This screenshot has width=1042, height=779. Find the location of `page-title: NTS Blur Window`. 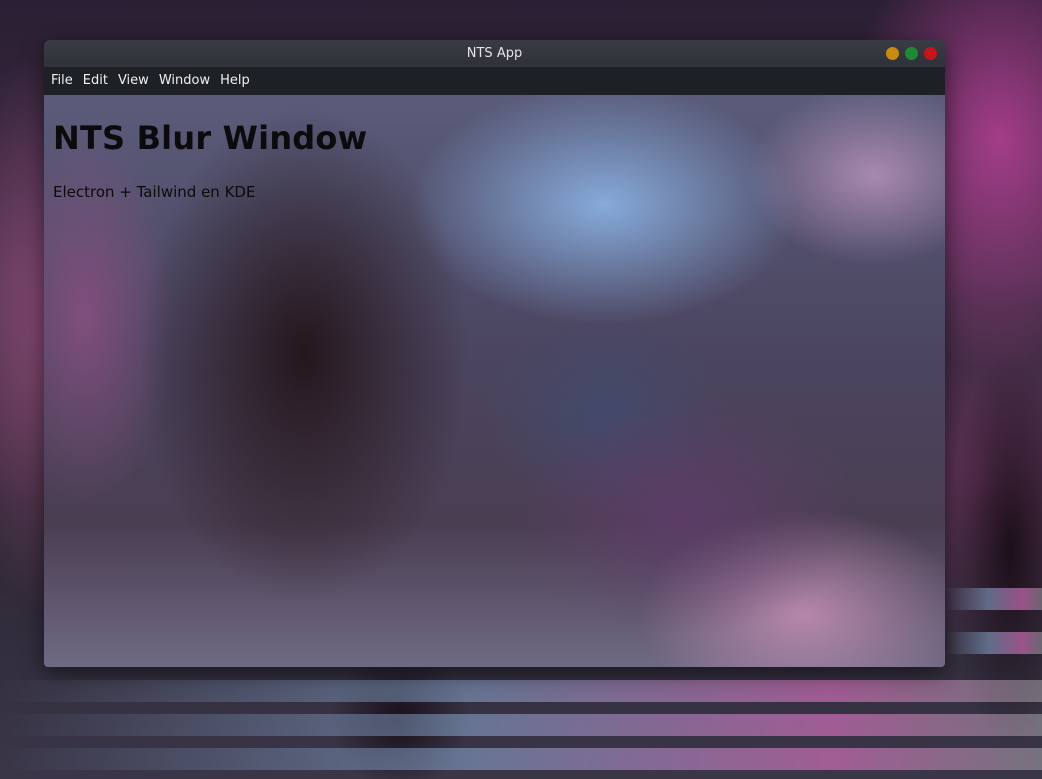

page-title: NTS Blur Window is located at coordinates (210, 138).